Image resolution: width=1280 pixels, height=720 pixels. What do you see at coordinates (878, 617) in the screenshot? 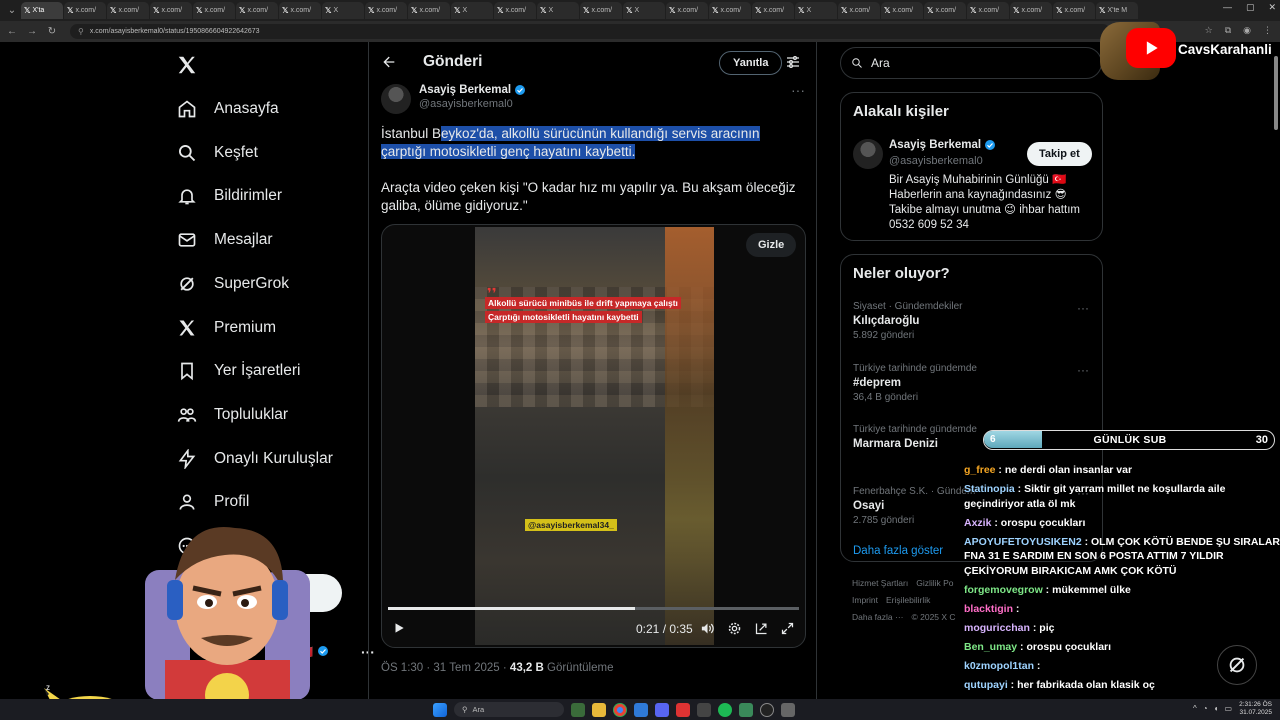
I see `footer-link: Daha fazla ···` at bounding box center [878, 617].